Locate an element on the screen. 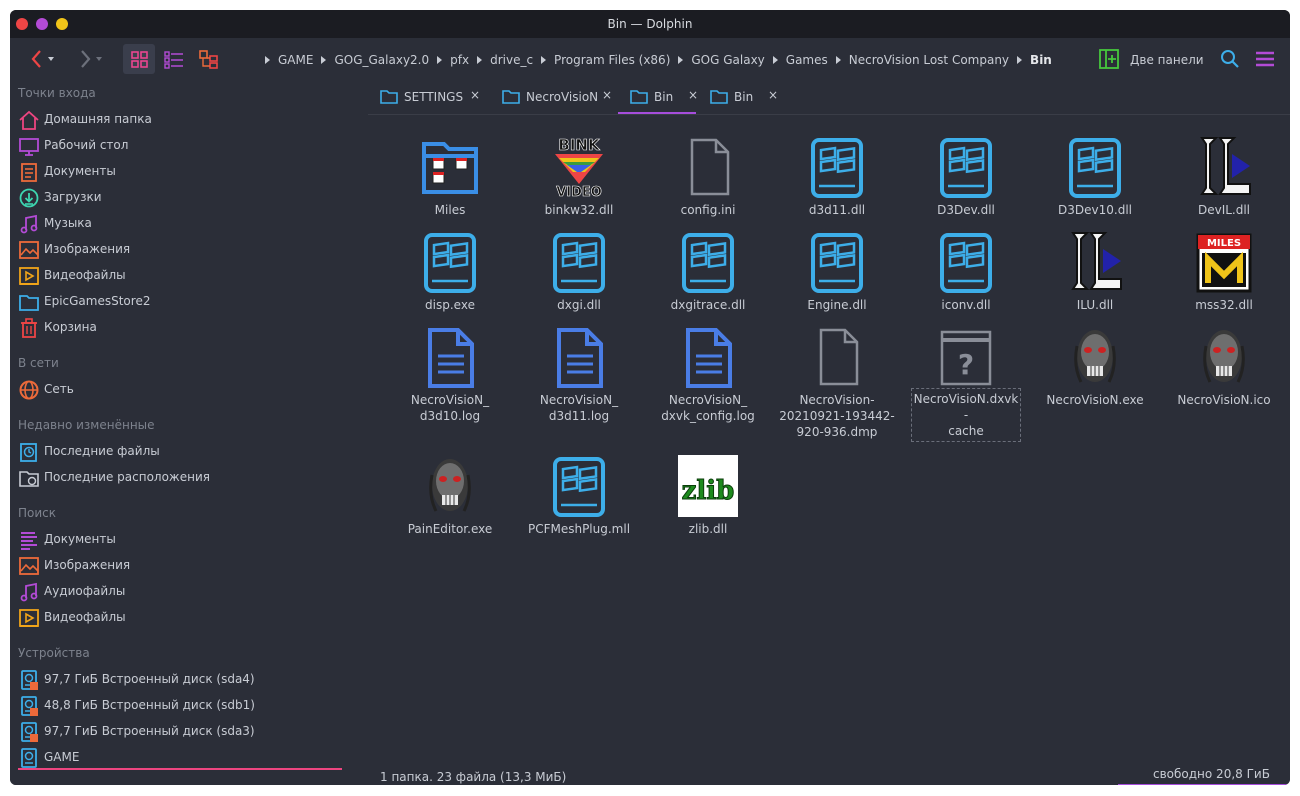 The image size is (1300, 796). skull-file-icon is located at coordinates (1095, 356).